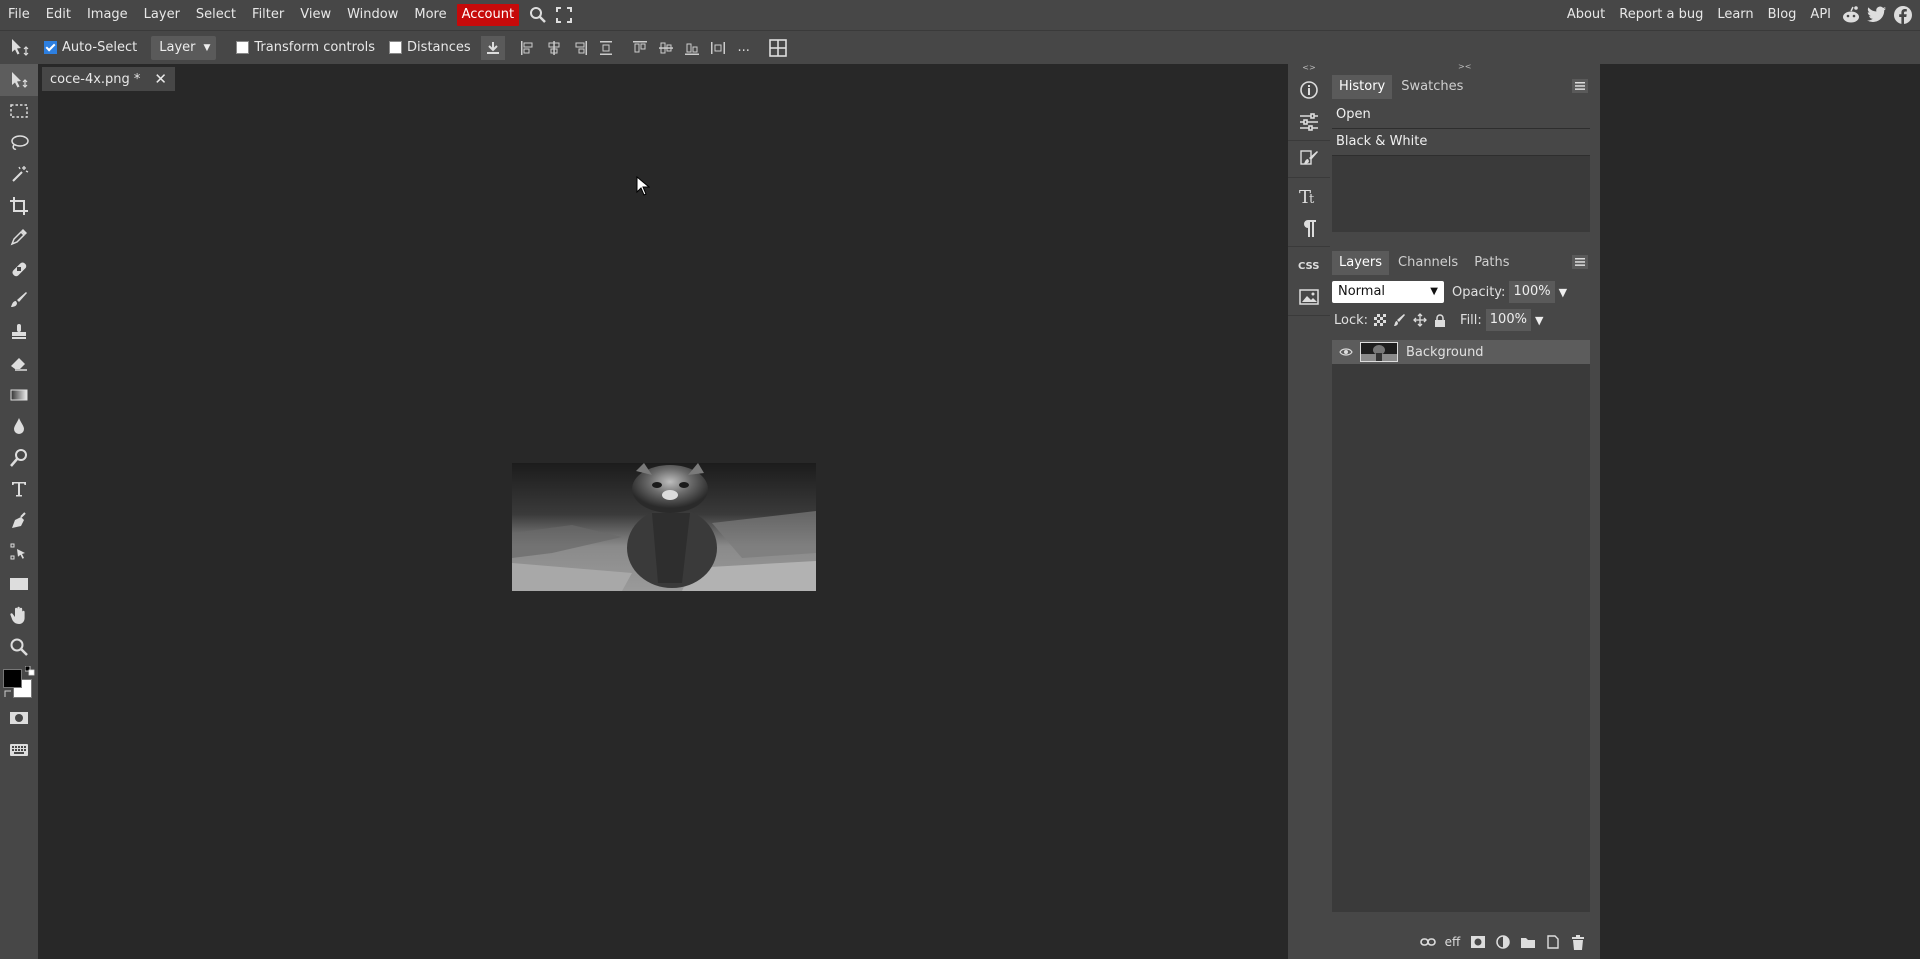  What do you see at coordinates (428, 47) in the screenshot?
I see `distances-checkbox: Distances` at bounding box center [428, 47].